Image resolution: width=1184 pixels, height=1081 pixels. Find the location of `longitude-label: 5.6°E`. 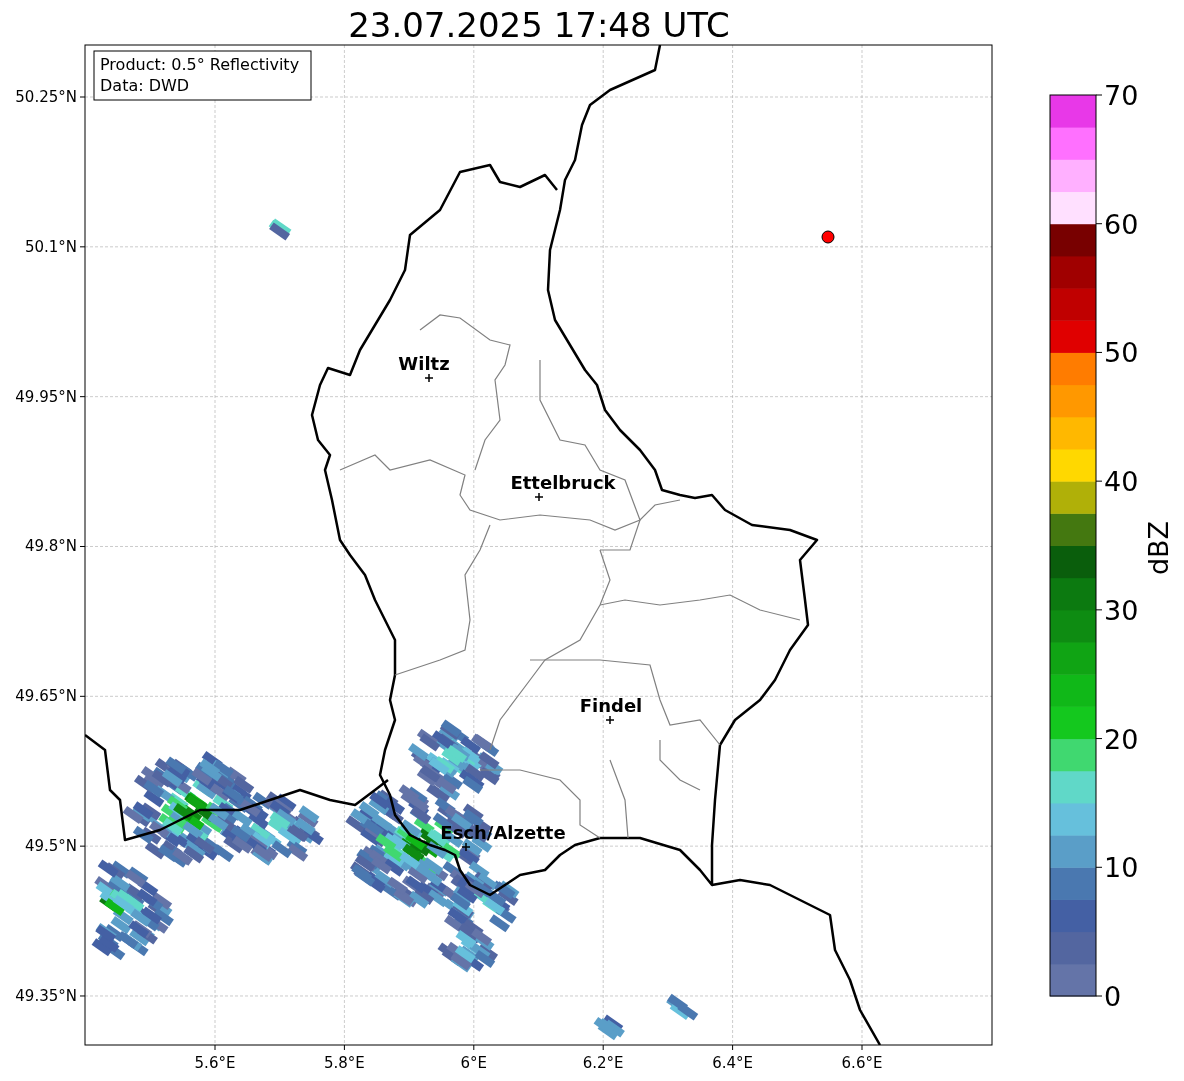

longitude-label: 5.6°E is located at coordinates (215, 1063).